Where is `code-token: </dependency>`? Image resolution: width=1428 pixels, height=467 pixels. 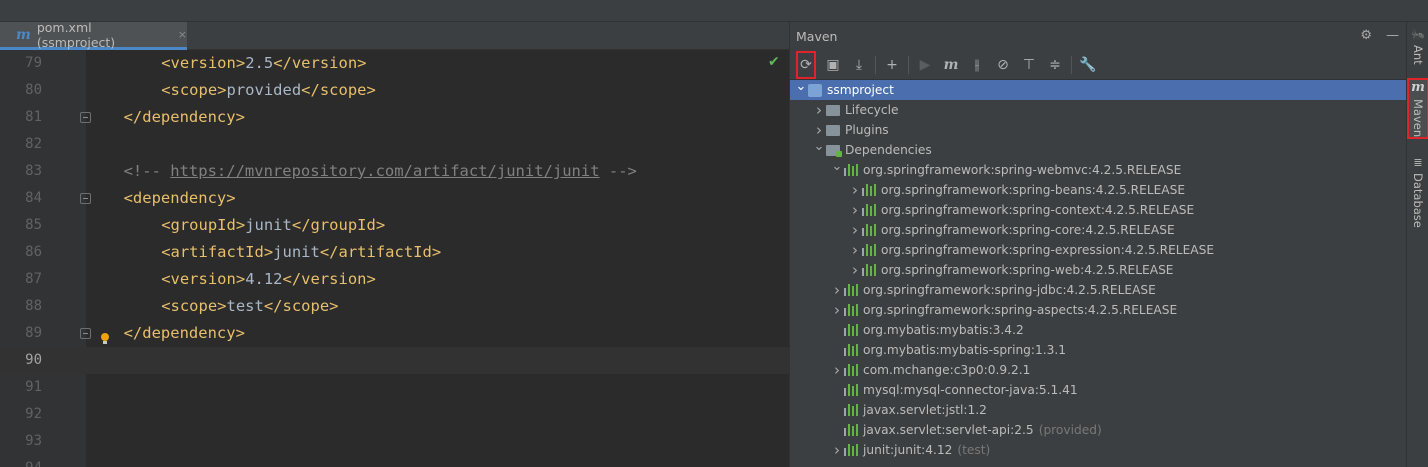
code-token: </dependency> is located at coordinates (184, 333).